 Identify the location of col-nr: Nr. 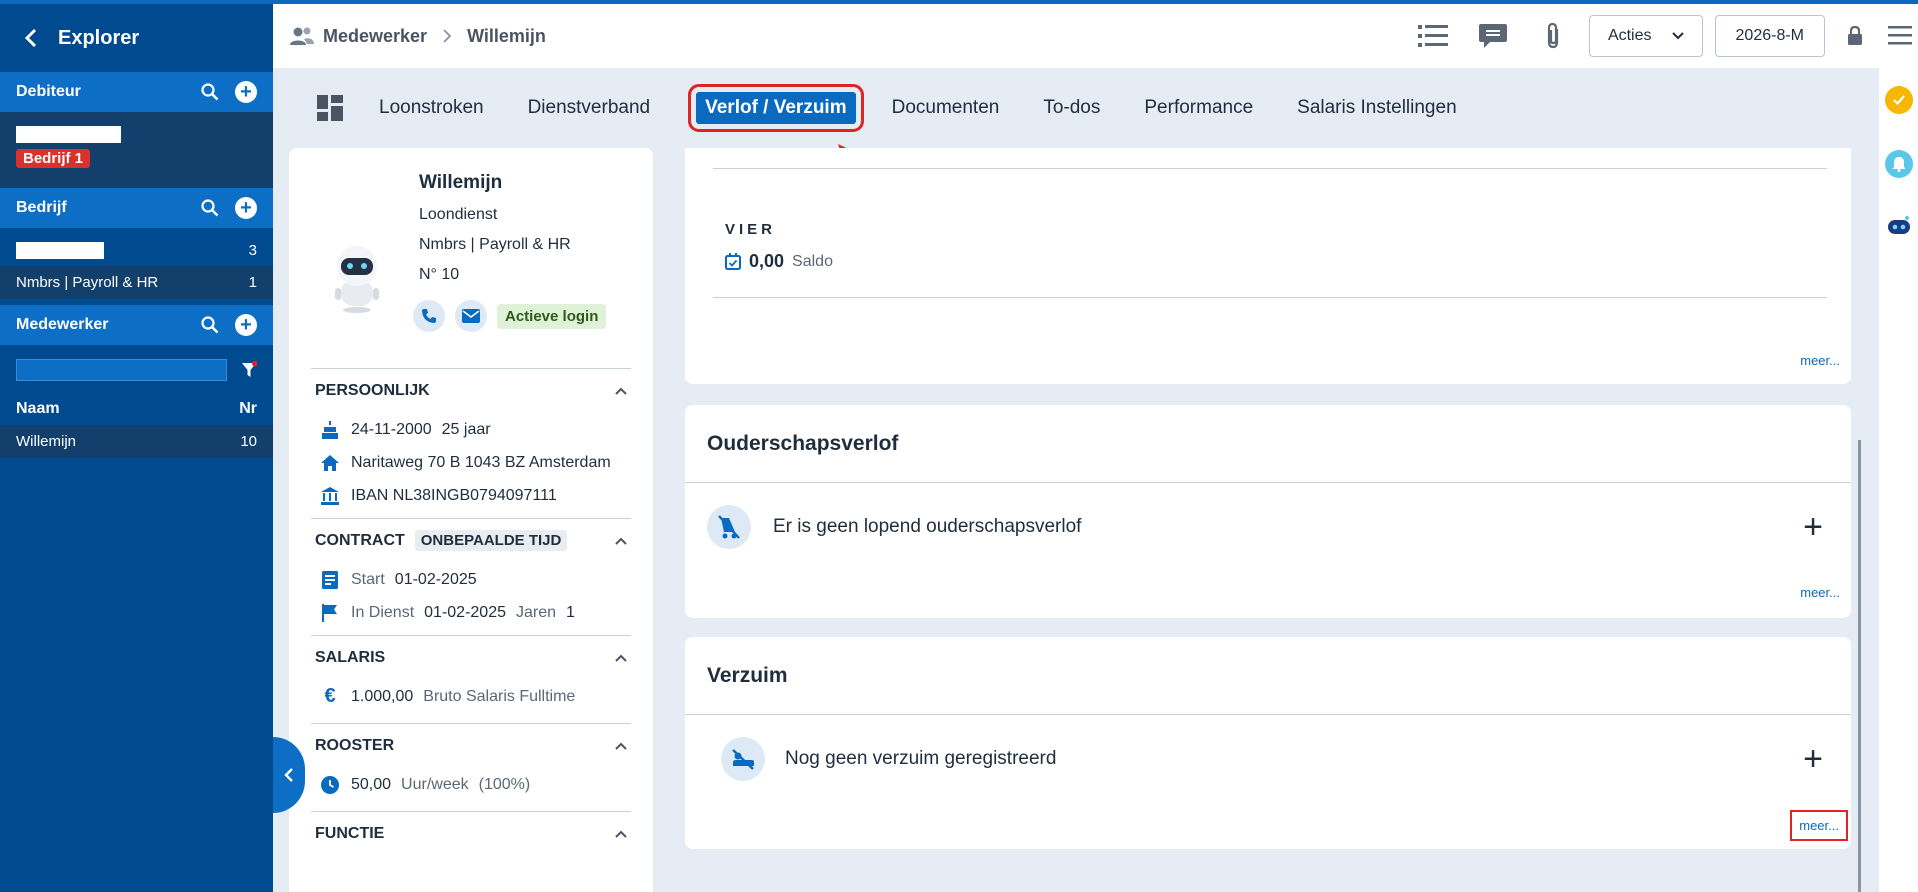
(248, 408).